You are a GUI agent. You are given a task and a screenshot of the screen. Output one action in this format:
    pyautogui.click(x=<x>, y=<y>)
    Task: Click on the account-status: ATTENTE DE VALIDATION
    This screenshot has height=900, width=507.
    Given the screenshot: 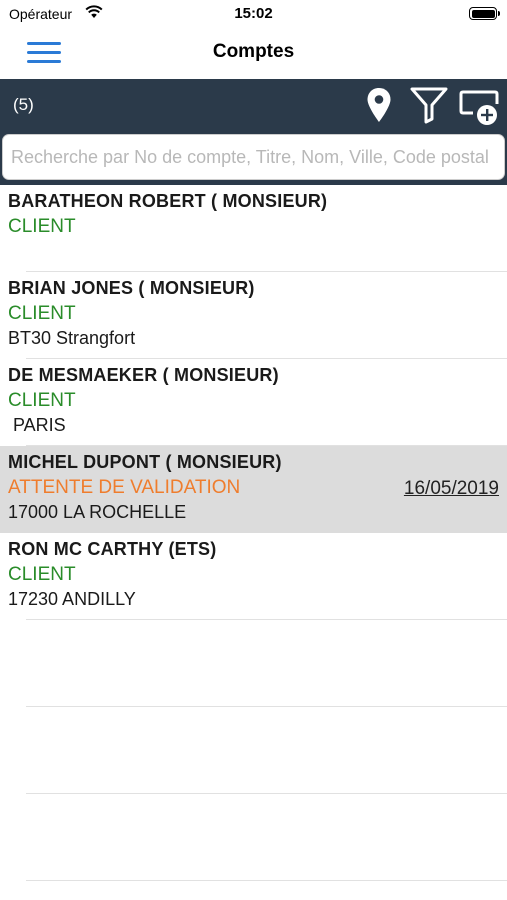 What is the action you would take?
    pyautogui.click(x=124, y=487)
    